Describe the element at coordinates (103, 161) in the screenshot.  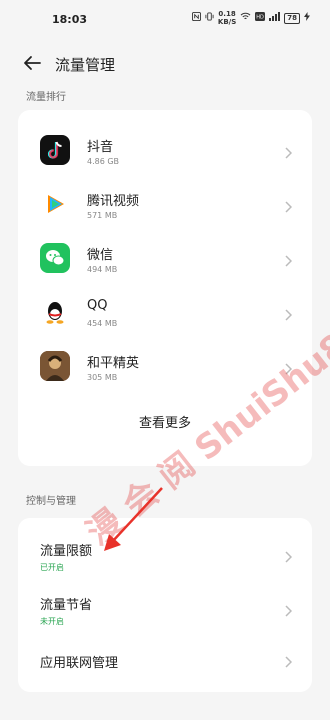
I see `app-data-usage: 4.86 GB` at that location.